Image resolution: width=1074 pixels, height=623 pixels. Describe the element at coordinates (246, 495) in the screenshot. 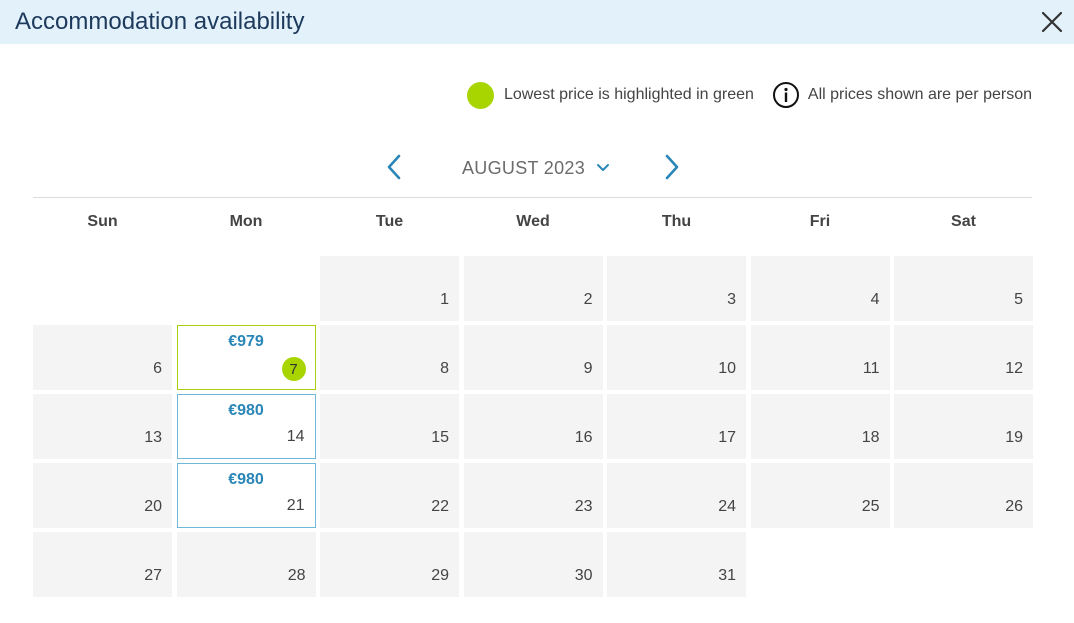

I see `day-cell: €980 21` at that location.